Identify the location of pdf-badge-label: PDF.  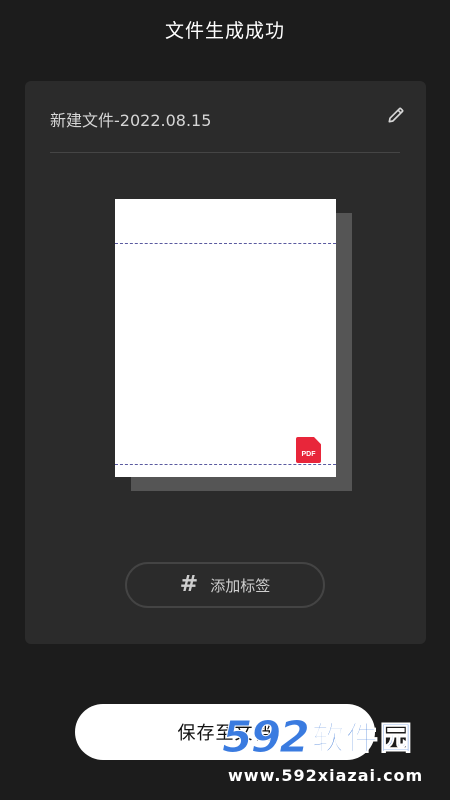
(308, 454).